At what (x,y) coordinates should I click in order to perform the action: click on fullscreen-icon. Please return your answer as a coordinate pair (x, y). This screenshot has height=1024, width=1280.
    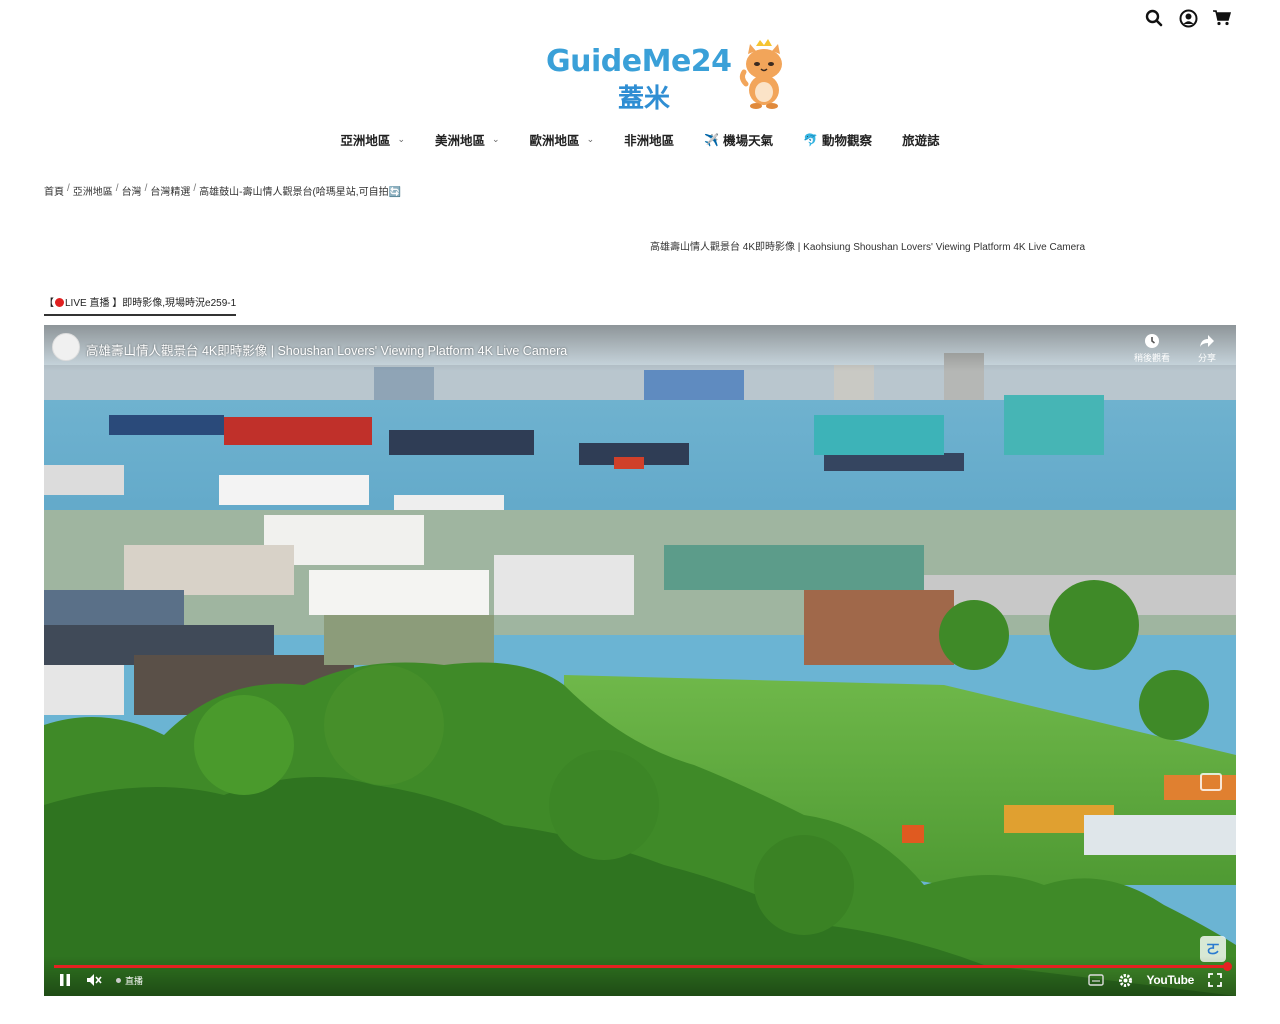
    Looking at the image, I should click on (1215, 980).